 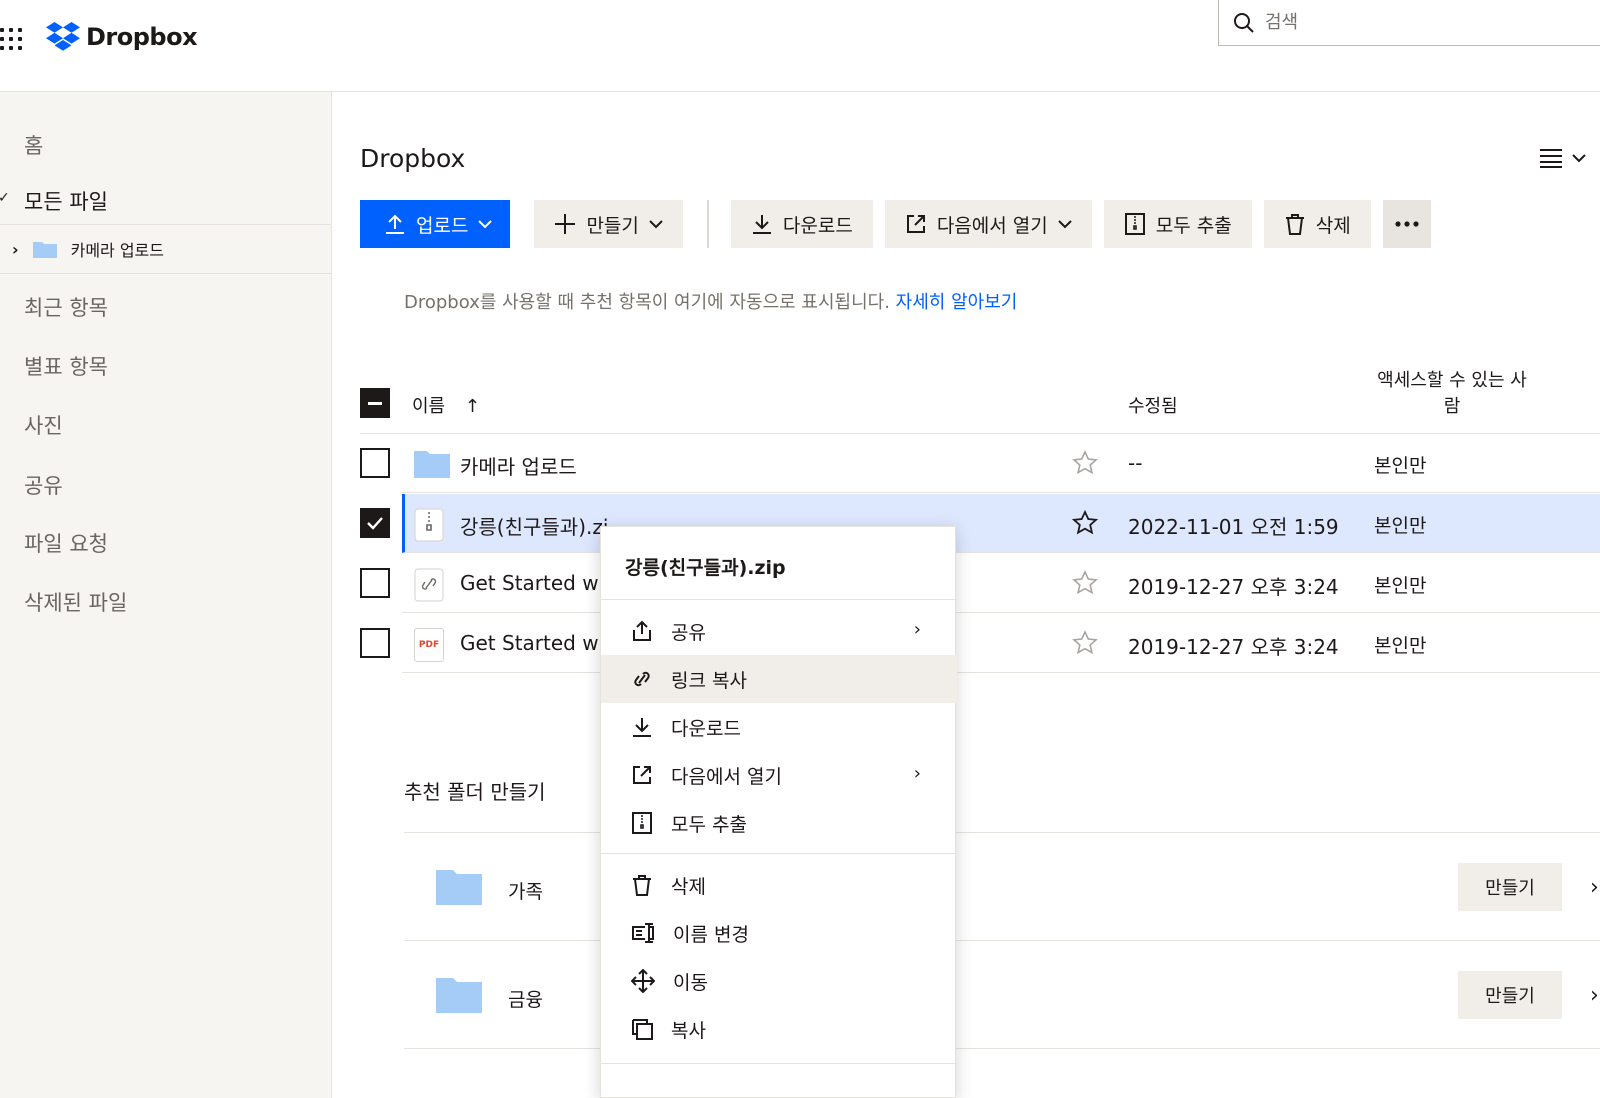 I want to click on toolbar: 업로드 만들기 다운로드 다음에서 열기 모두 추출 삭제, so click(x=901, y=224).